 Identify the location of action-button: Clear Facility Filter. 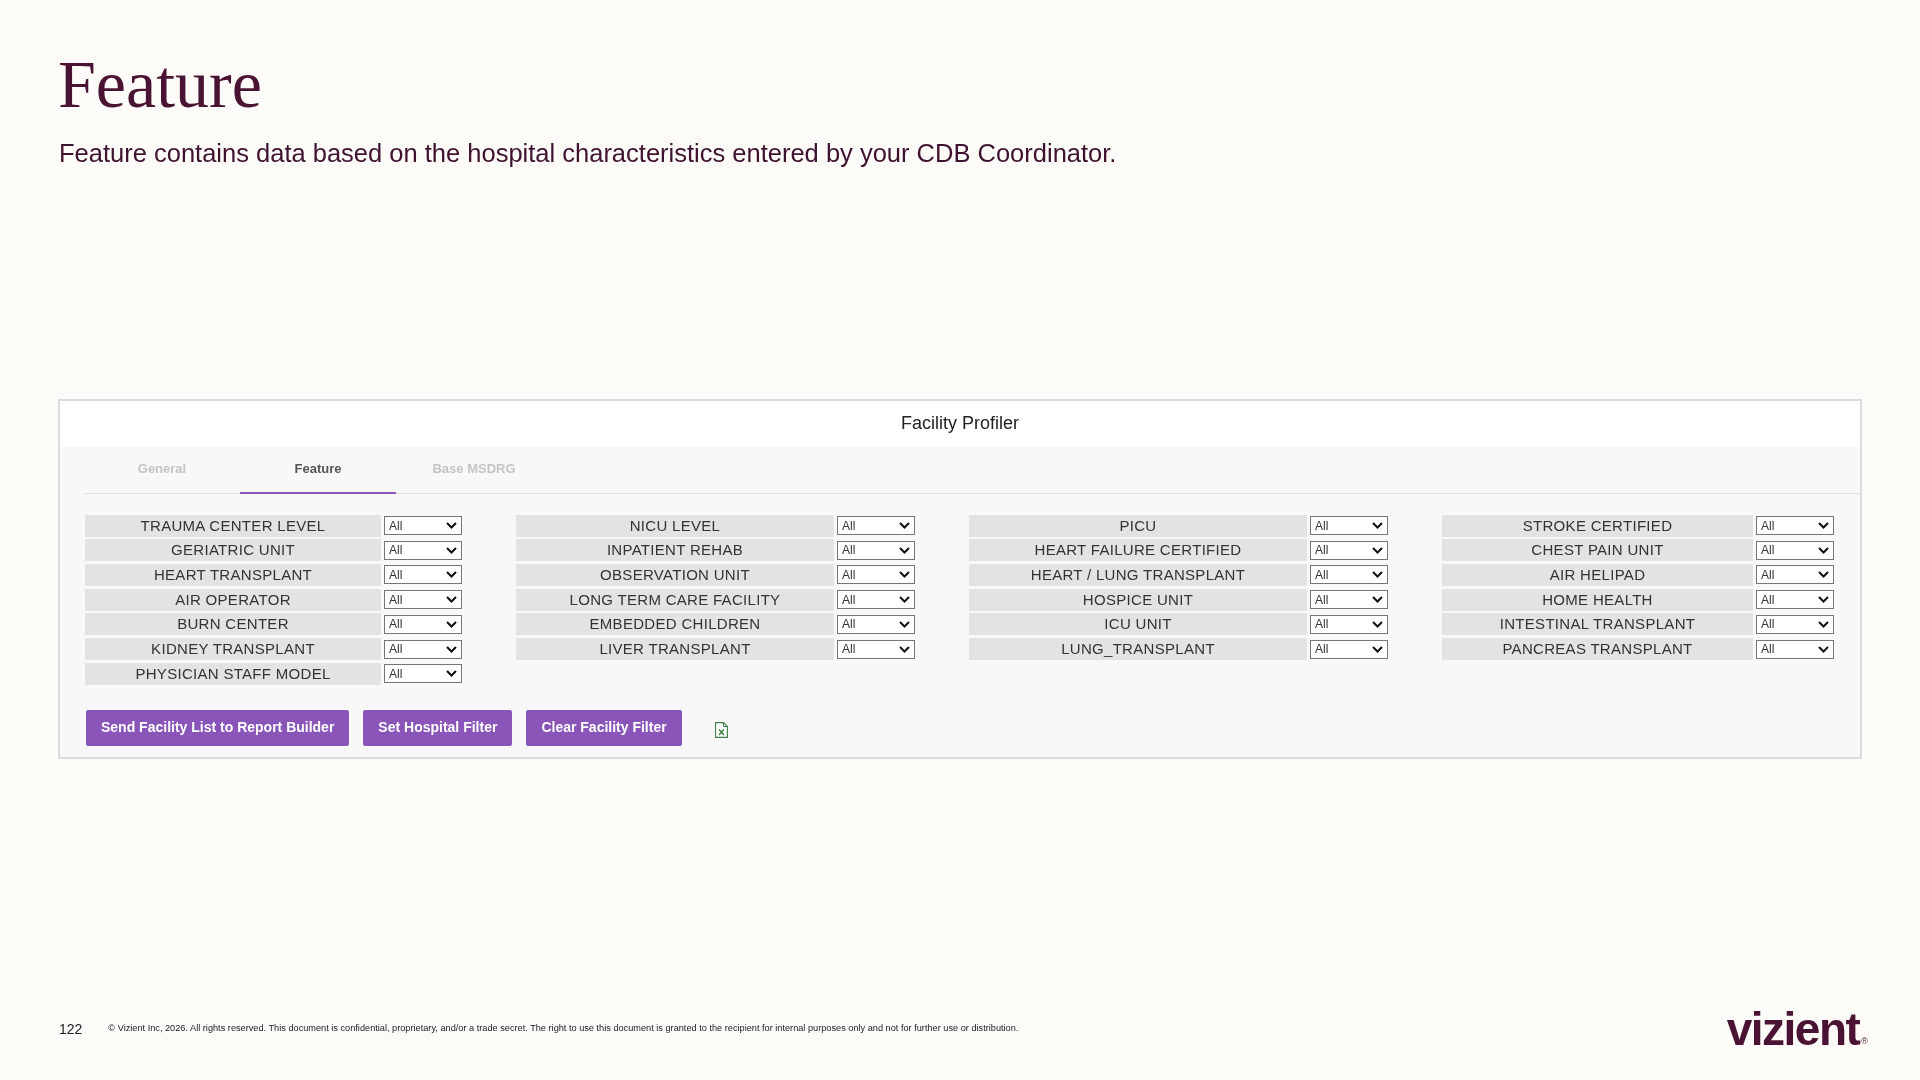
(604, 727).